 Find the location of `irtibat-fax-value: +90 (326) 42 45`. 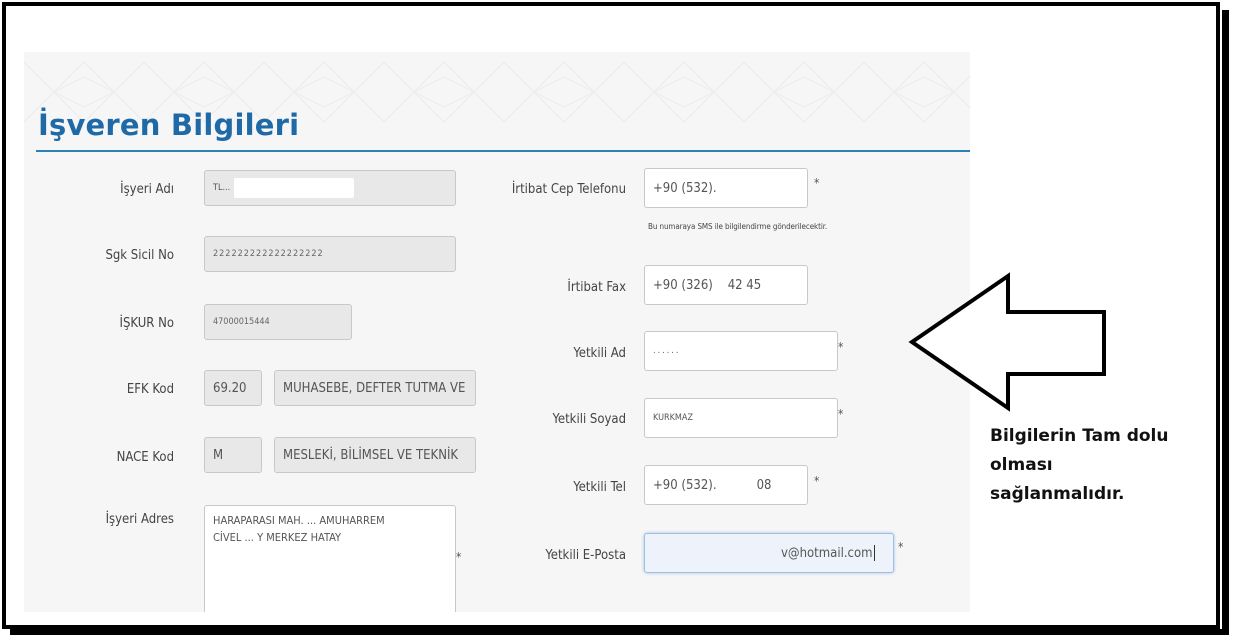

irtibat-fax-value: +90 (326) 42 45 is located at coordinates (707, 285).